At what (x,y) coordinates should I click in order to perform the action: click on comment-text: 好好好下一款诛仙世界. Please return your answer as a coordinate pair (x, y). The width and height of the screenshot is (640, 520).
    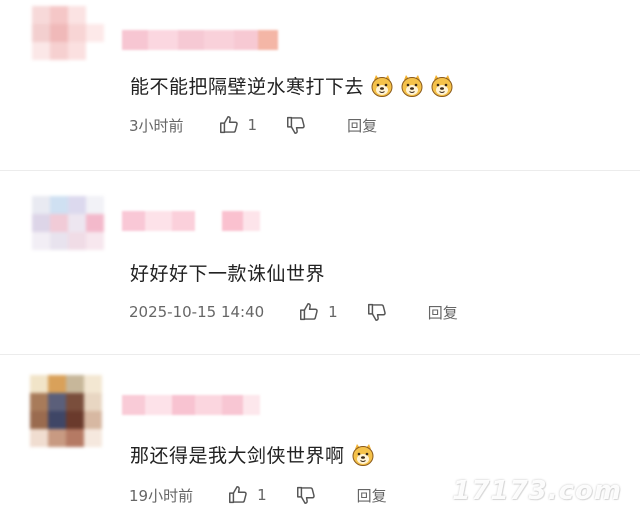
    Looking at the image, I should click on (228, 274).